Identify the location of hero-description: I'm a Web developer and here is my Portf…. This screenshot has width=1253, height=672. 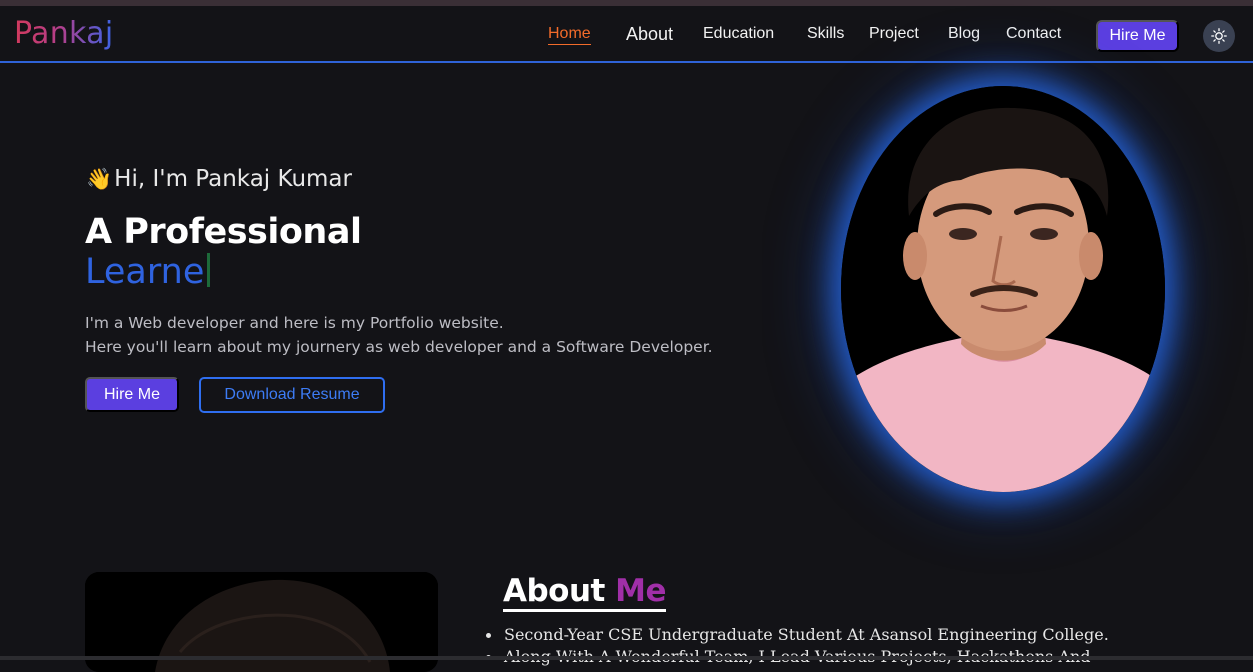
(399, 335).